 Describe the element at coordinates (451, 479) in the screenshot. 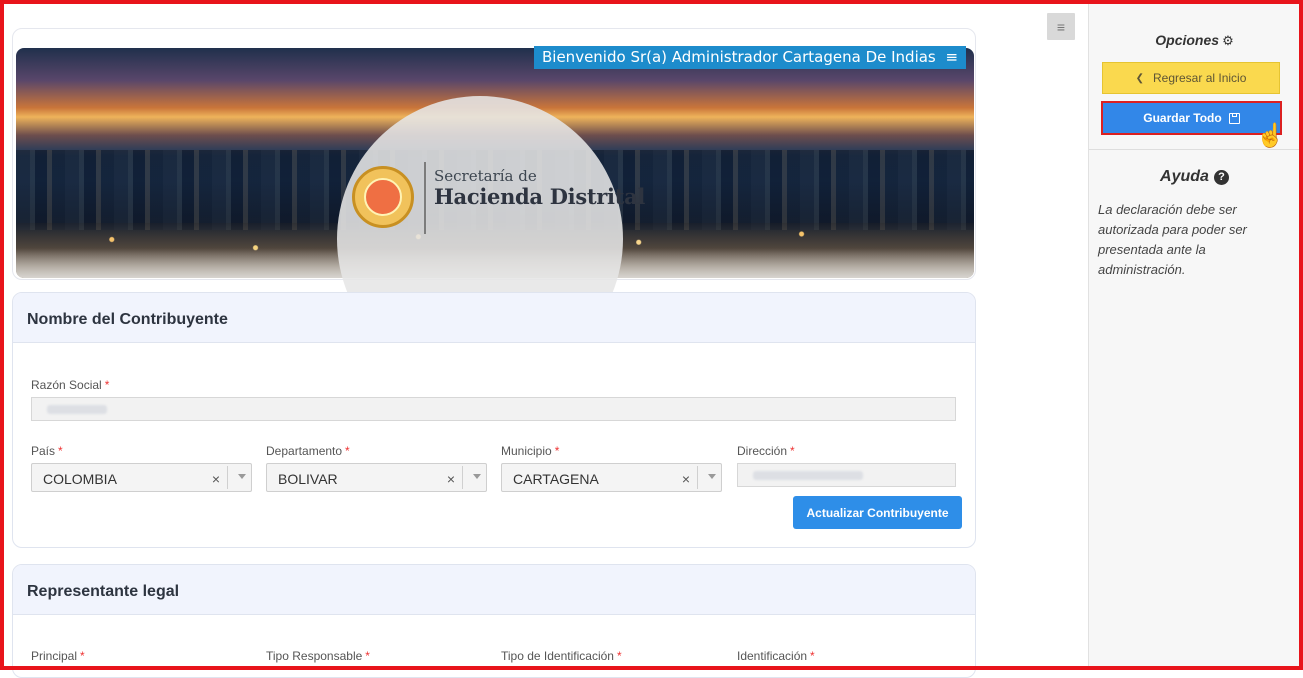

I see `departamento-clear-icon: ×` at that location.